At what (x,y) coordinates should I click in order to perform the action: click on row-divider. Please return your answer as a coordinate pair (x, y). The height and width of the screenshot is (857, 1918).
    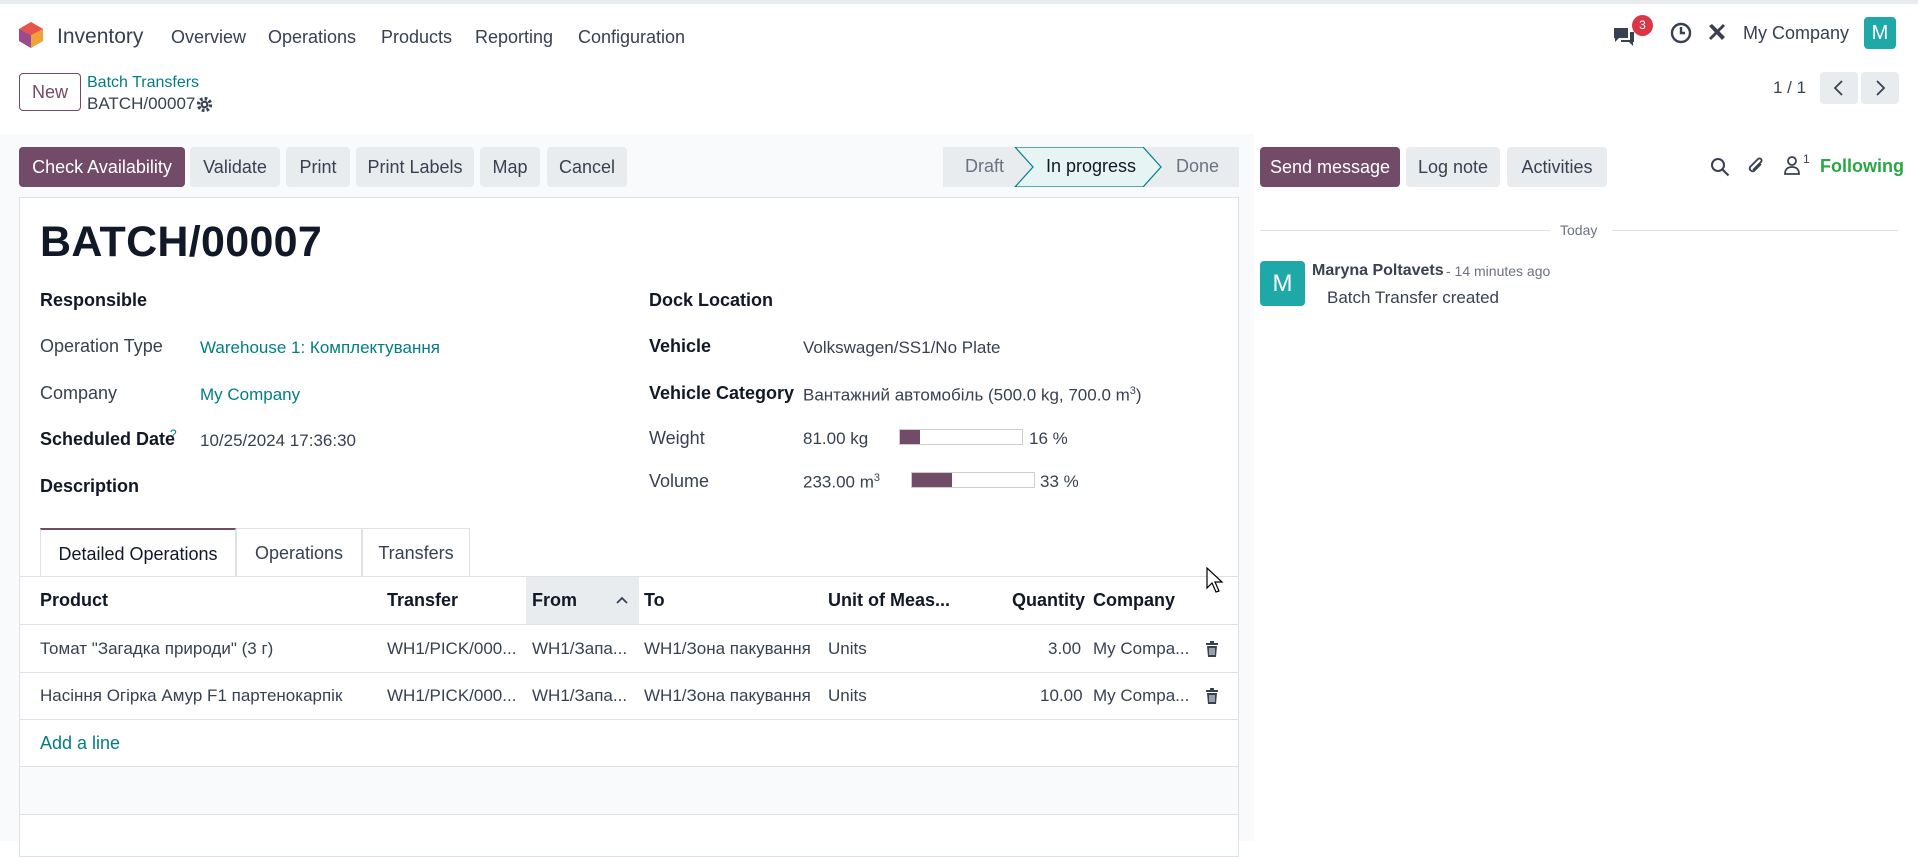
    Looking at the image, I should click on (629, 719).